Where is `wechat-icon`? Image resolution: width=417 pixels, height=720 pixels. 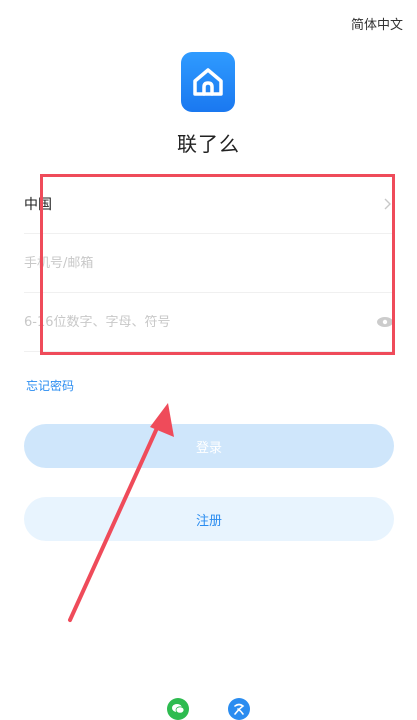 wechat-icon is located at coordinates (178, 709).